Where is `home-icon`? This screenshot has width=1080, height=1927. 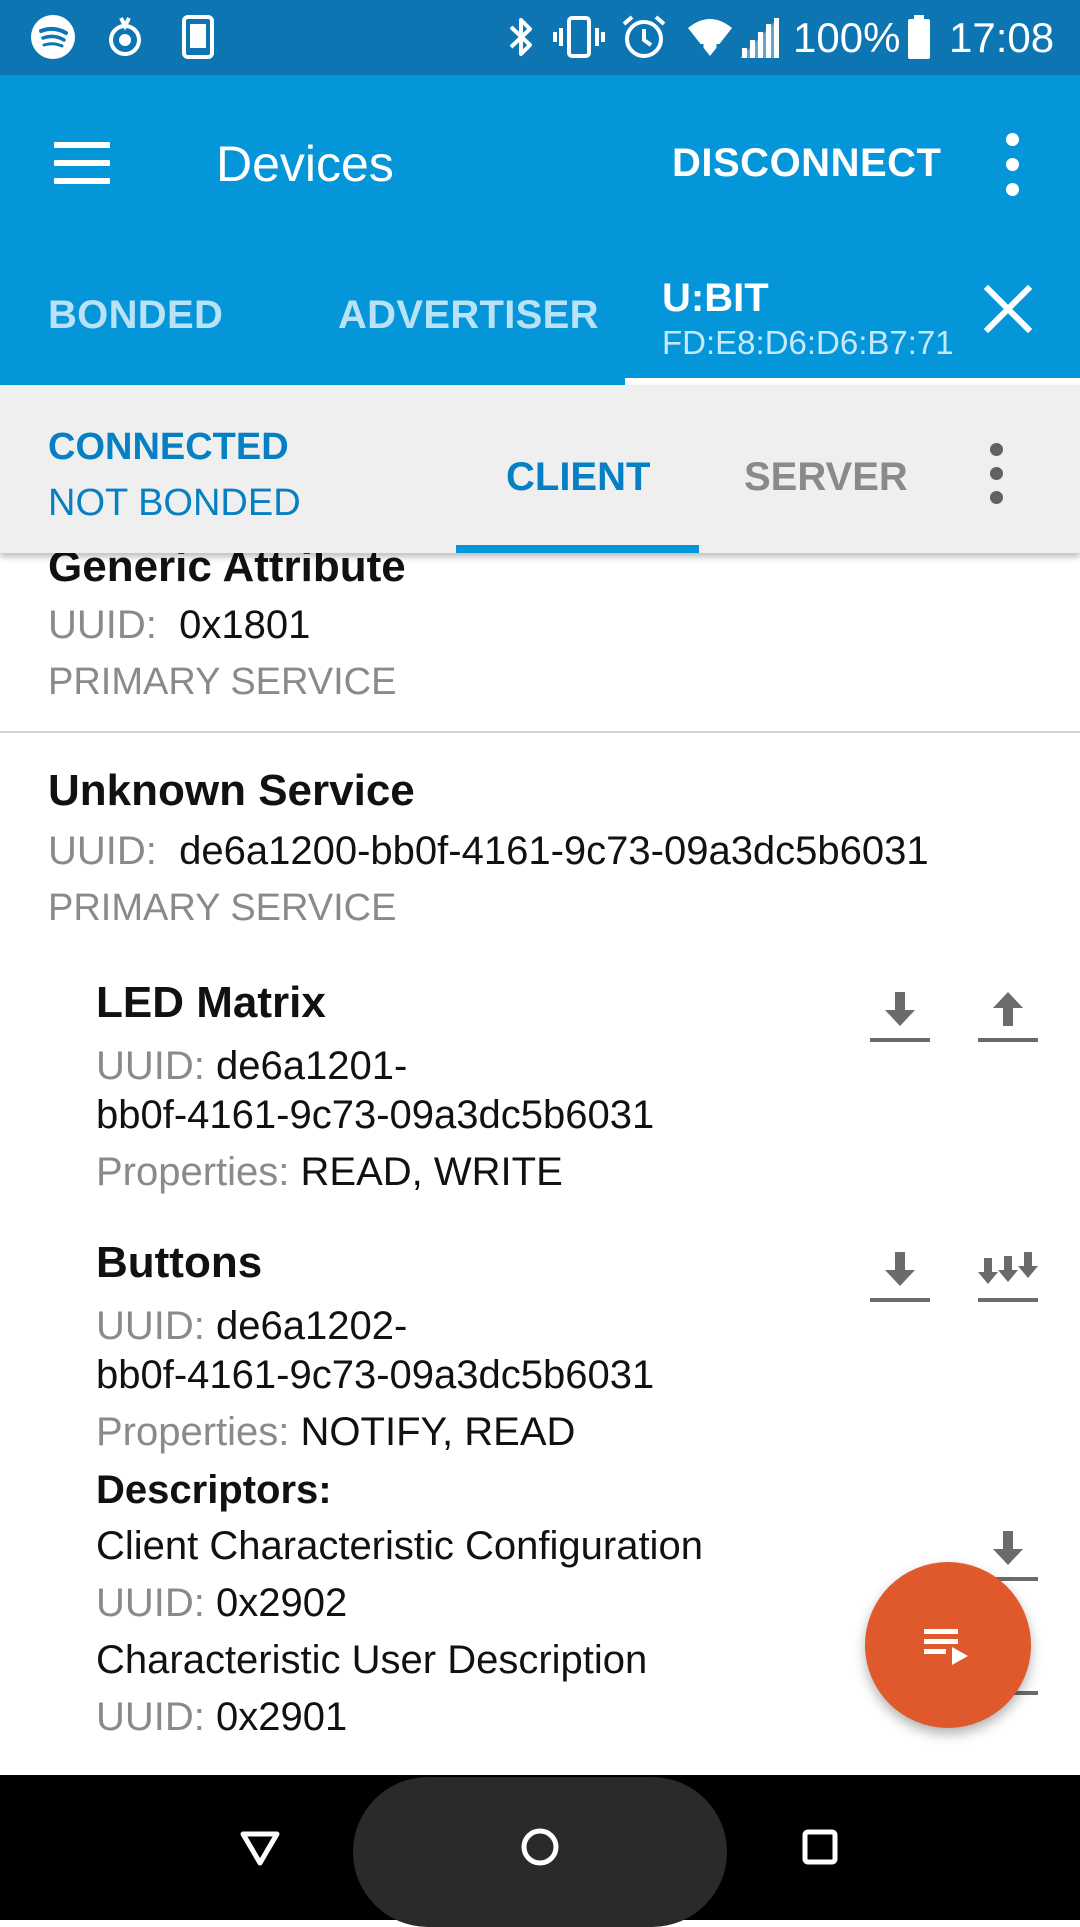 home-icon is located at coordinates (540, 1847).